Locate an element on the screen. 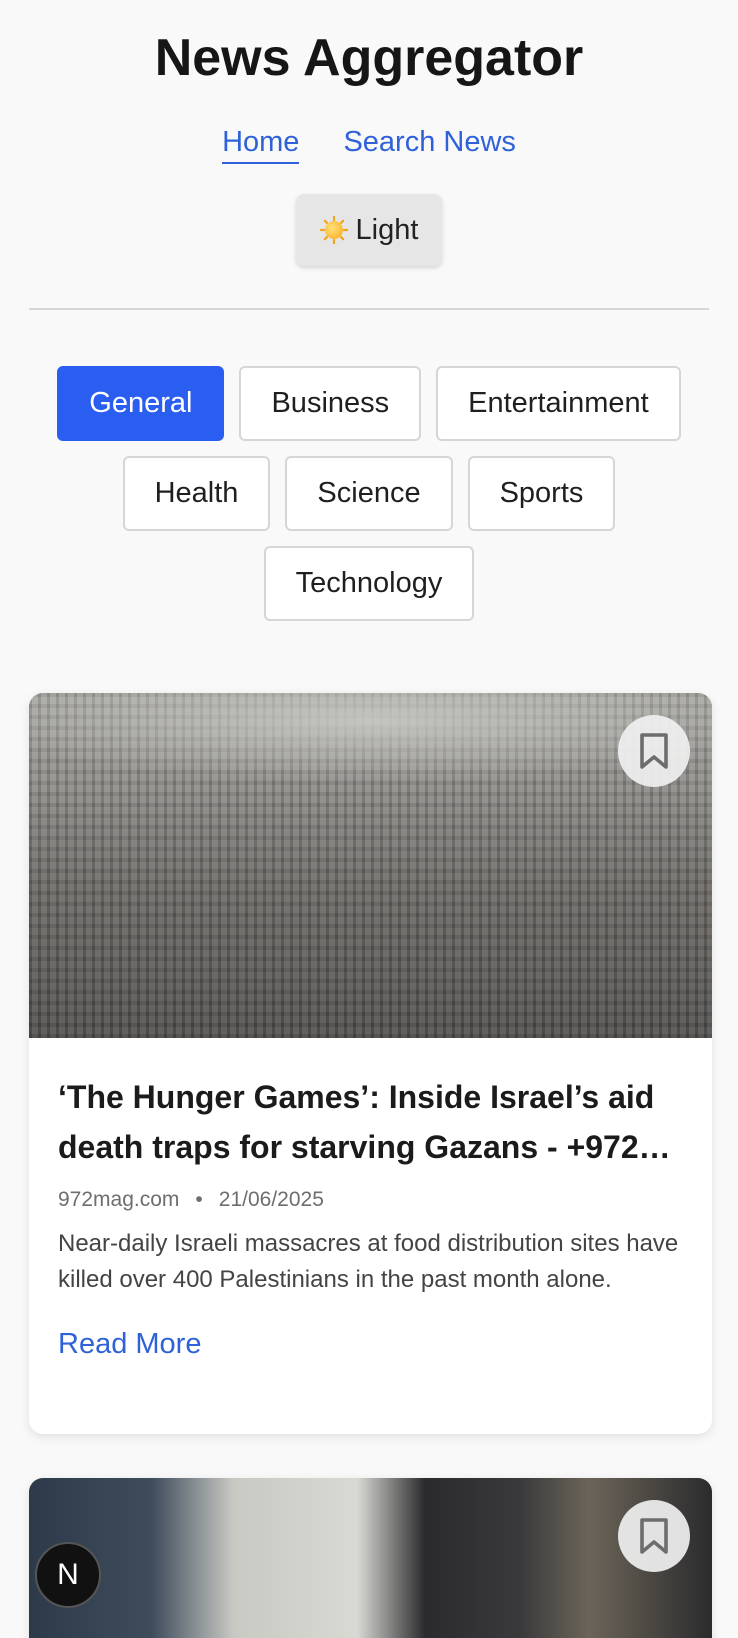 The image size is (738, 1638). category-health-button: Health is located at coordinates (196, 493).